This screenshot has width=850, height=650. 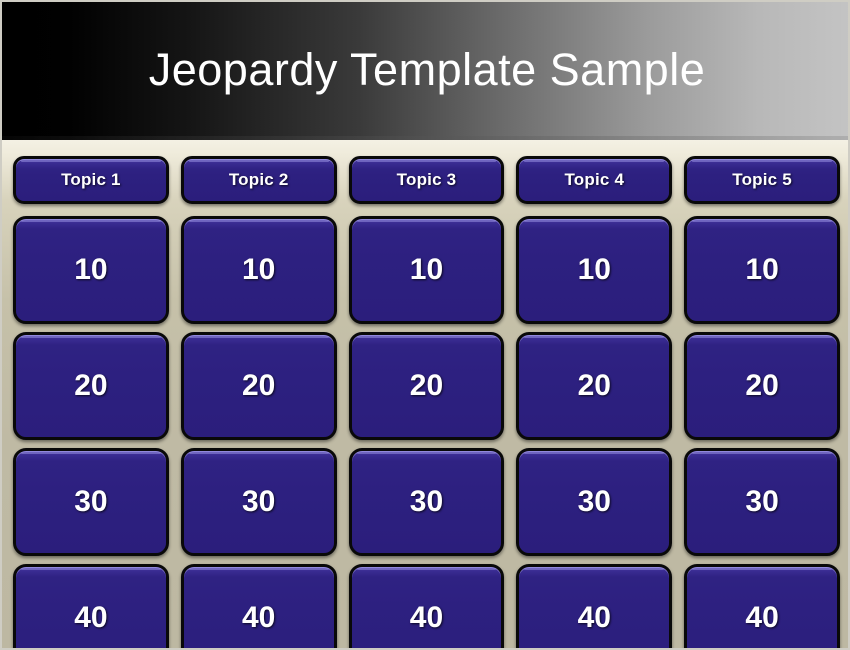 I want to click on topic-tile-2: Topic 2, so click(x=258, y=180).